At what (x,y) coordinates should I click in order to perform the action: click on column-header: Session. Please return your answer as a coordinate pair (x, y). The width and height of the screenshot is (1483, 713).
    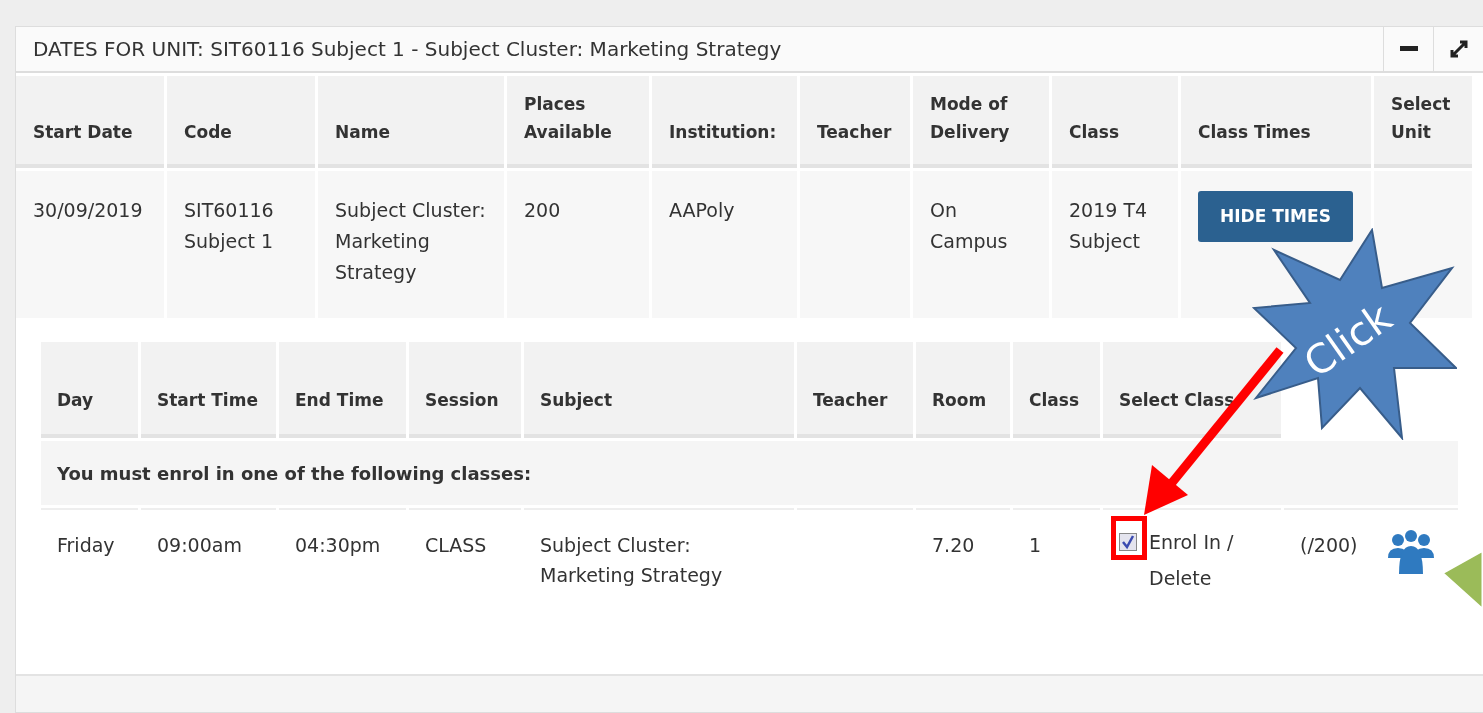
    Looking at the image, I should click on (465, 390).